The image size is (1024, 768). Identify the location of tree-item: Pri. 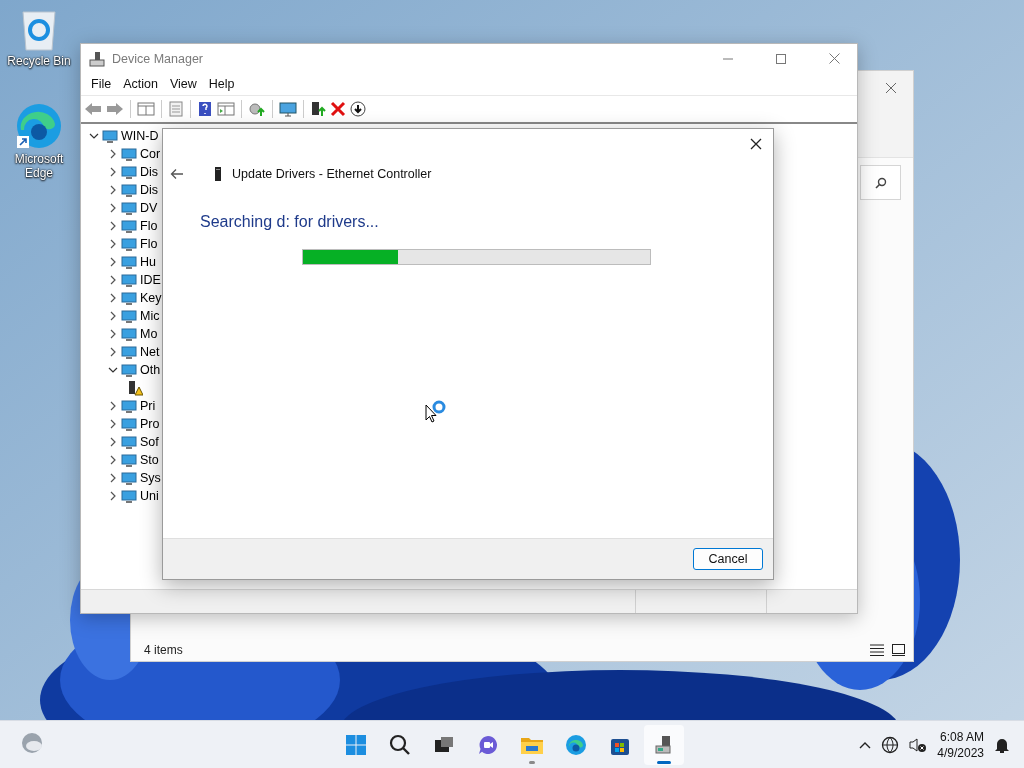
(148, 406).